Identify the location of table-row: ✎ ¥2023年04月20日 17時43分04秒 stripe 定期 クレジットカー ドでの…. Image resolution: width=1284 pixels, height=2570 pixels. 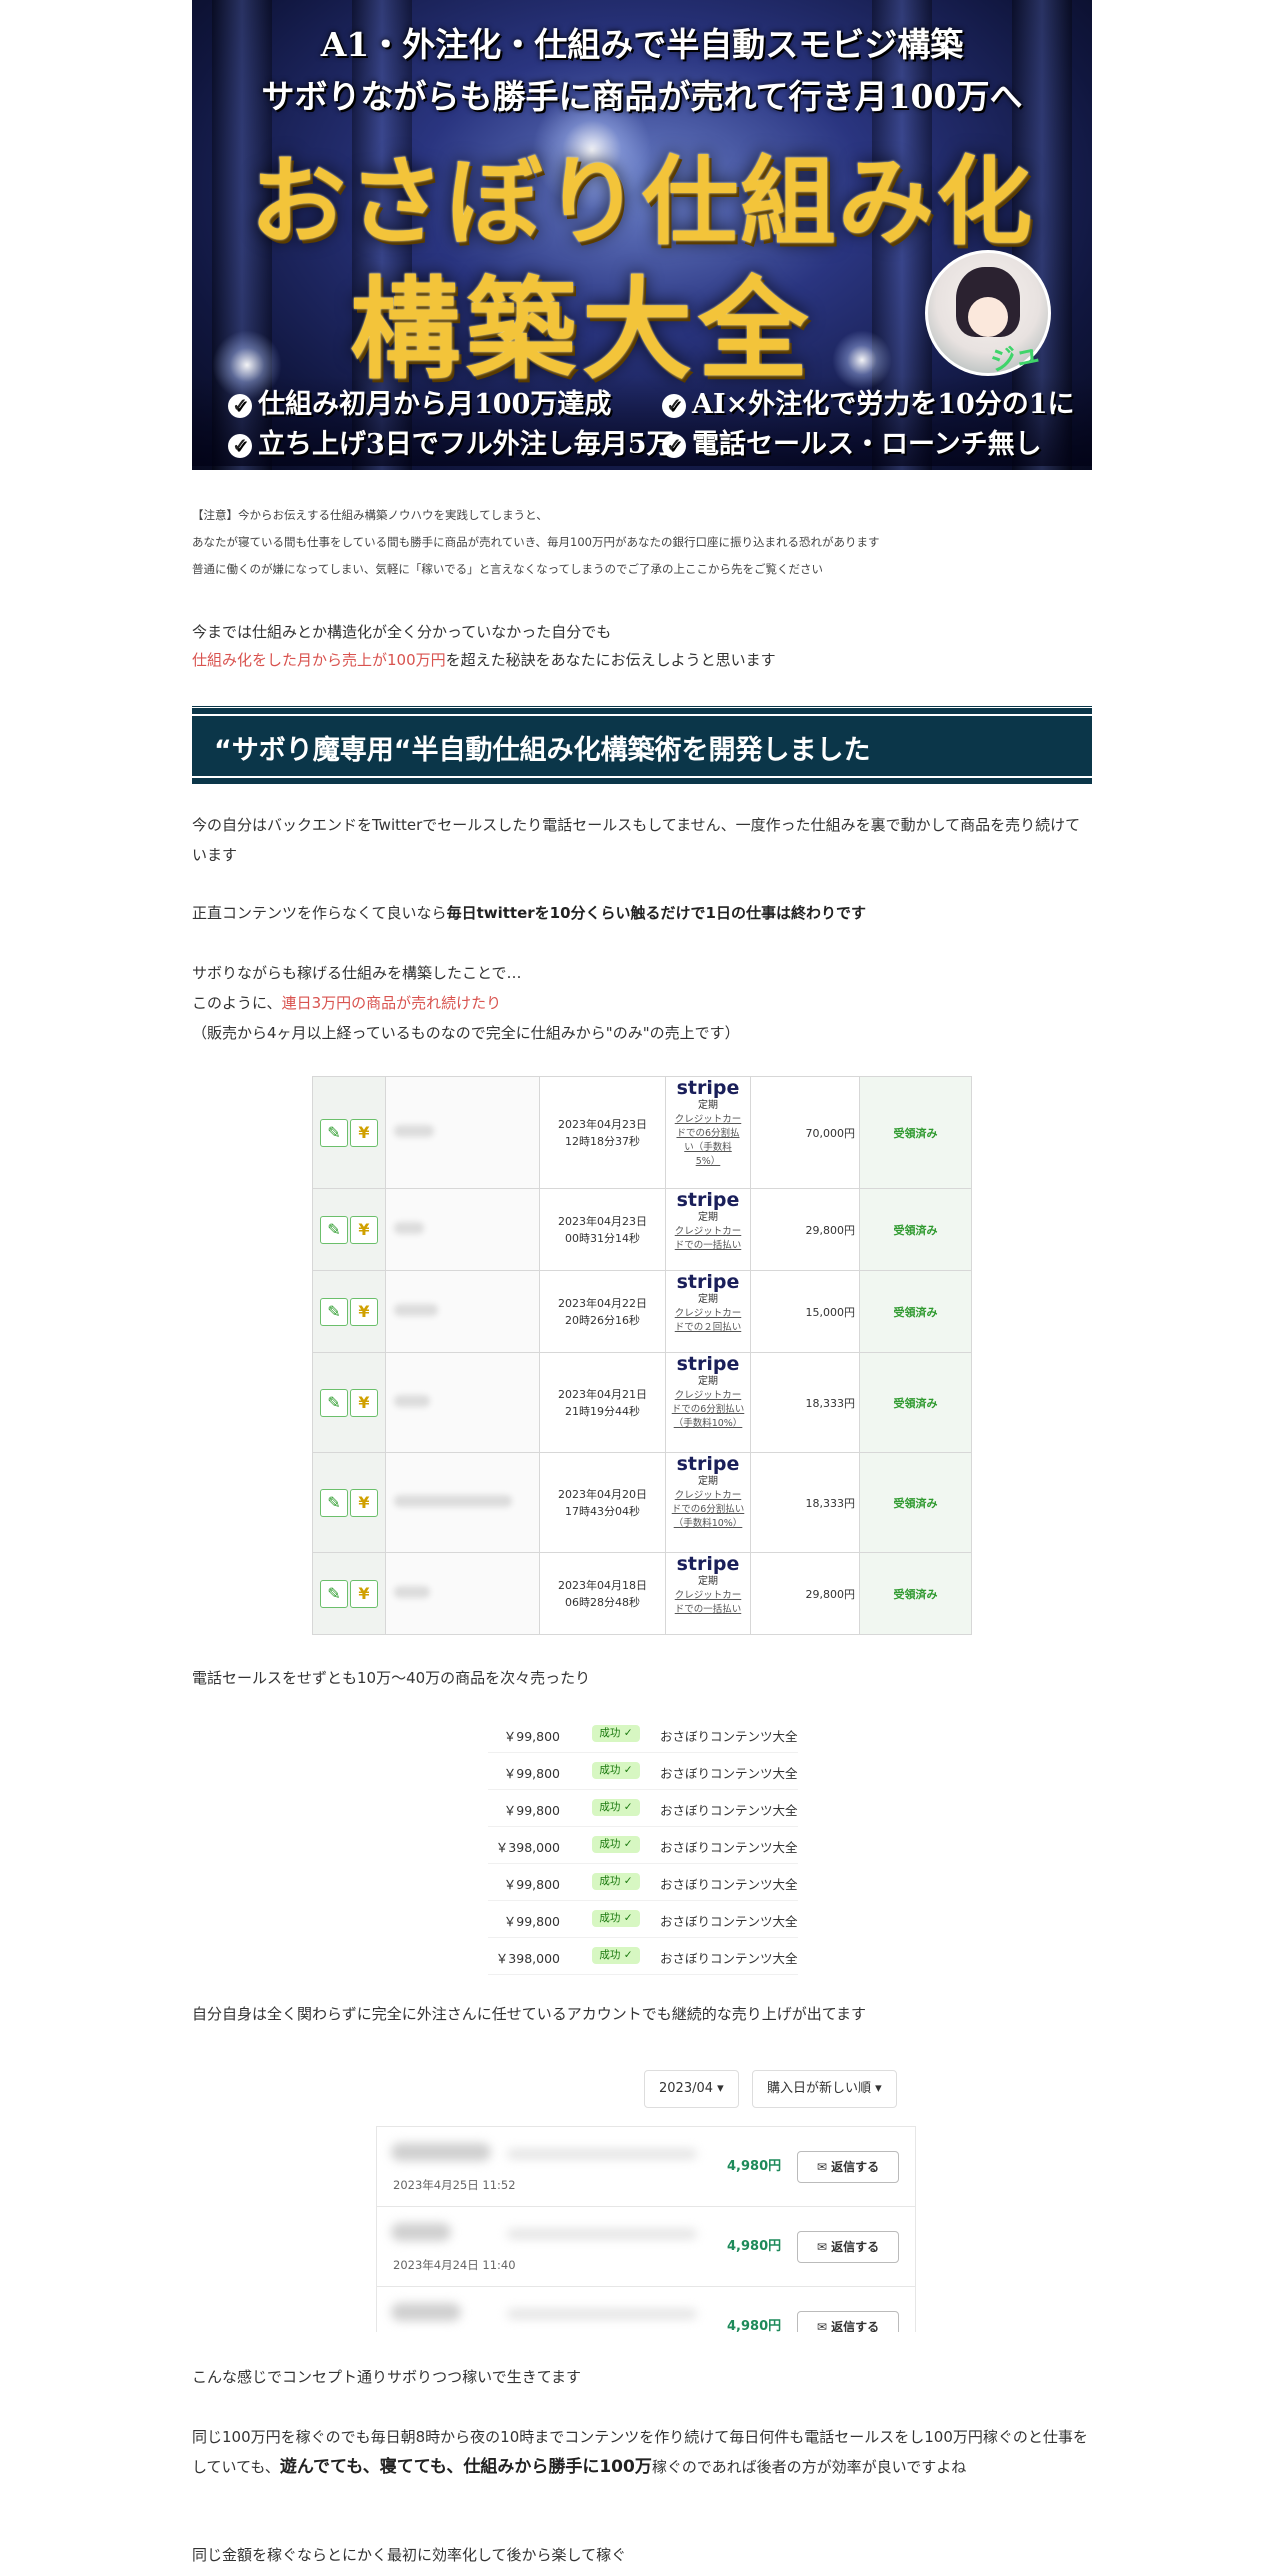
(642, 1502).